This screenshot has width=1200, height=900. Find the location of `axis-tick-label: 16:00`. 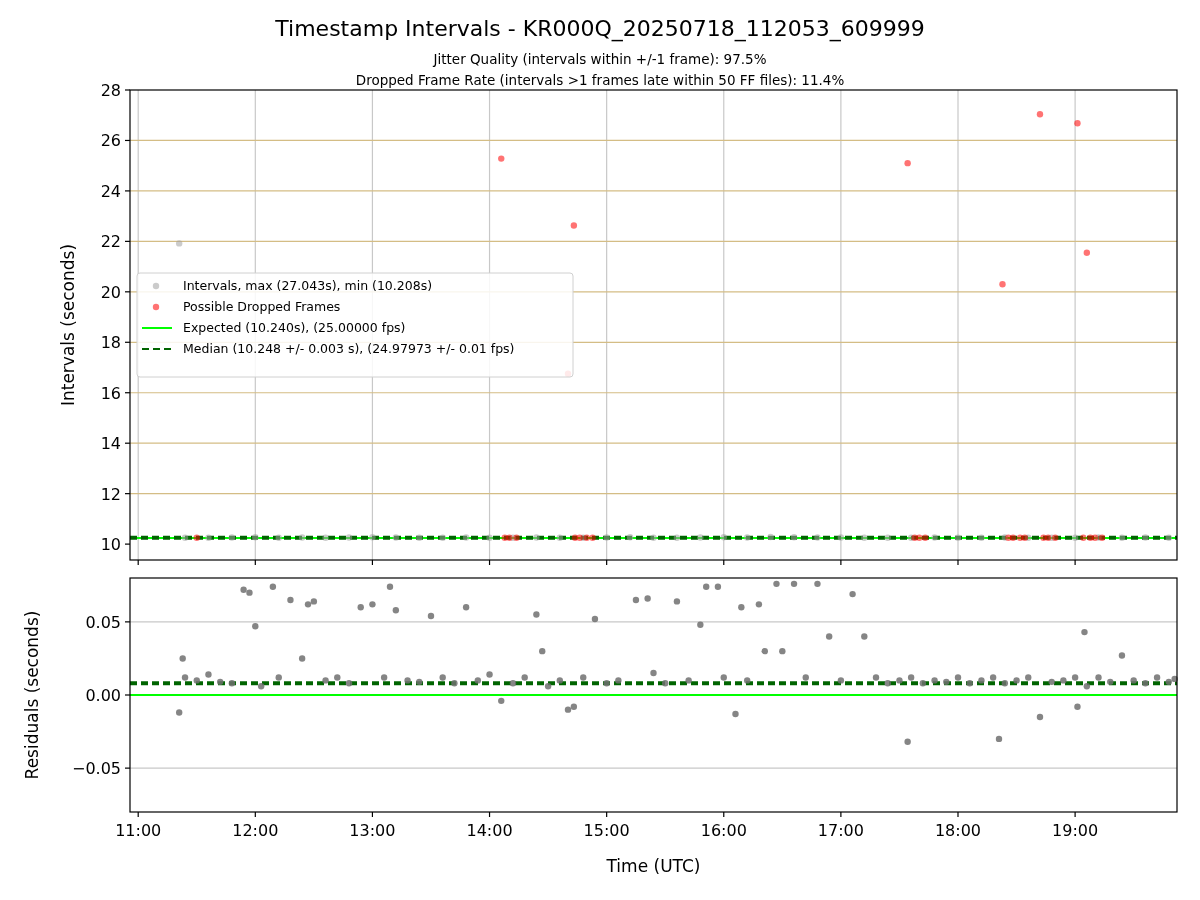

axis-tick-label: 16:00 is located at coordinates (723, 830).